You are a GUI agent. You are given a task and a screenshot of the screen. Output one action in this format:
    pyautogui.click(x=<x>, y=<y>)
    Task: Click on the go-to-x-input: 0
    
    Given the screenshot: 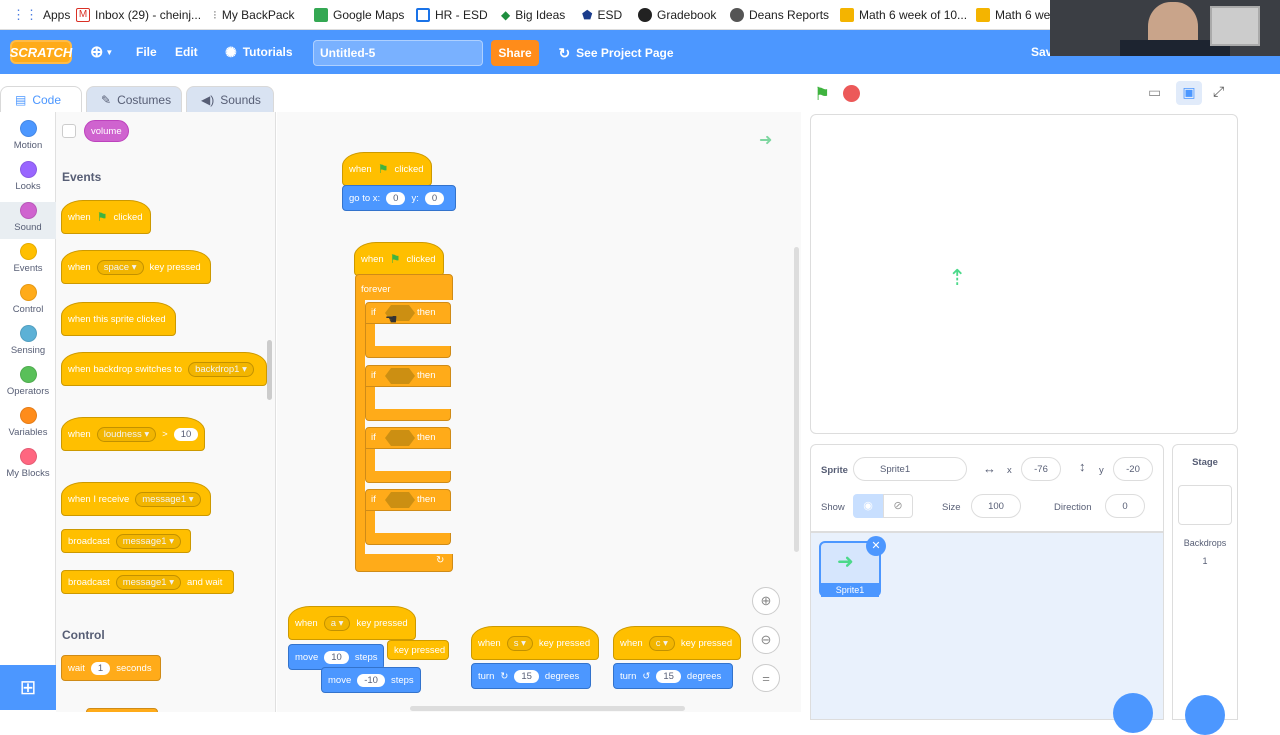 What is the action you would take?
    pyautogui.click(x=396, y=198)
    